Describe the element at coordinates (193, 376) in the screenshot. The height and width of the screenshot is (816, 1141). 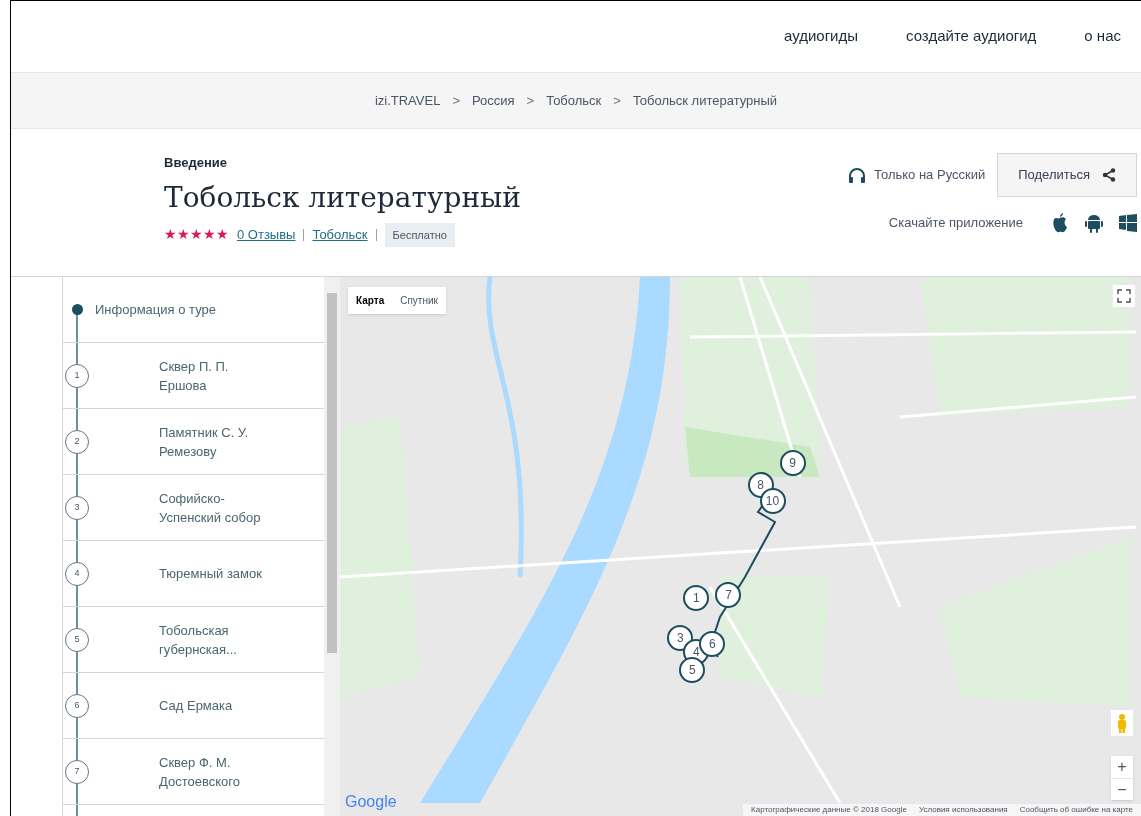
I see `tour-list-item: 1 Сквер П. П. Ершова` at that location.